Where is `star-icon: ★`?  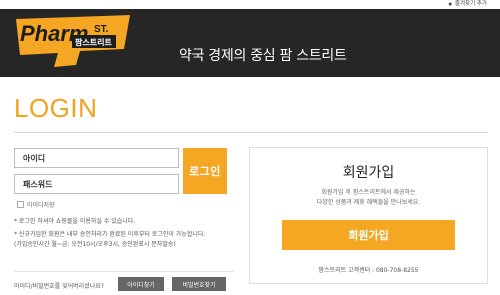
star-icon: ★ is located at coordinates (450, 4).